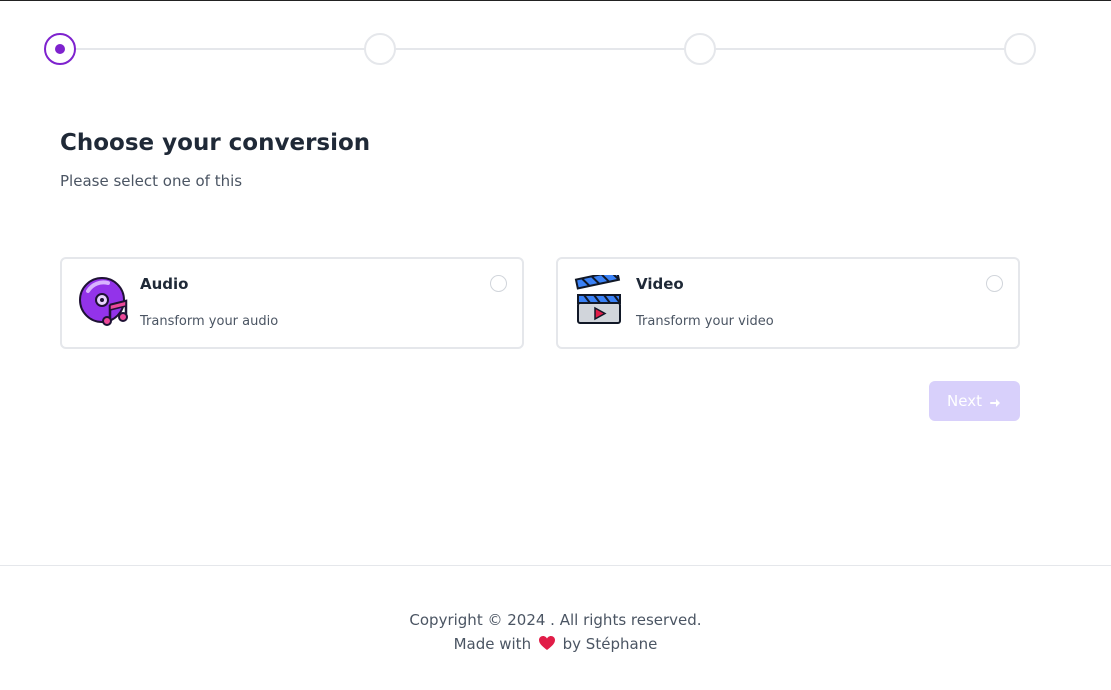  I want to click on stepper-track, so click(540, 49).